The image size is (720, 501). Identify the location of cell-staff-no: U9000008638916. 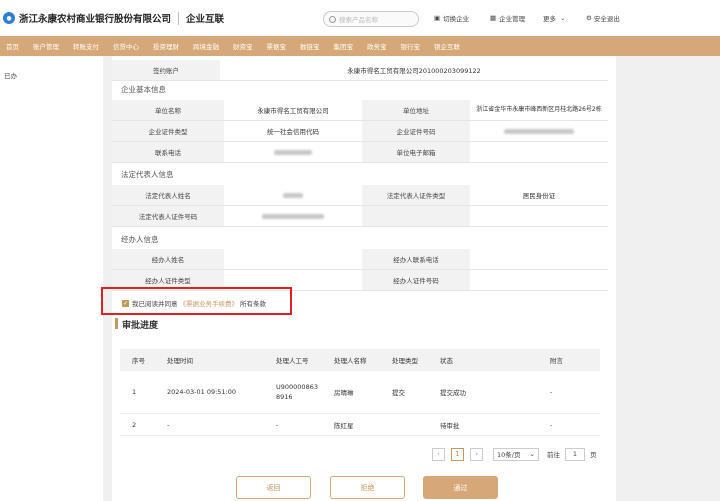
(297, 392).